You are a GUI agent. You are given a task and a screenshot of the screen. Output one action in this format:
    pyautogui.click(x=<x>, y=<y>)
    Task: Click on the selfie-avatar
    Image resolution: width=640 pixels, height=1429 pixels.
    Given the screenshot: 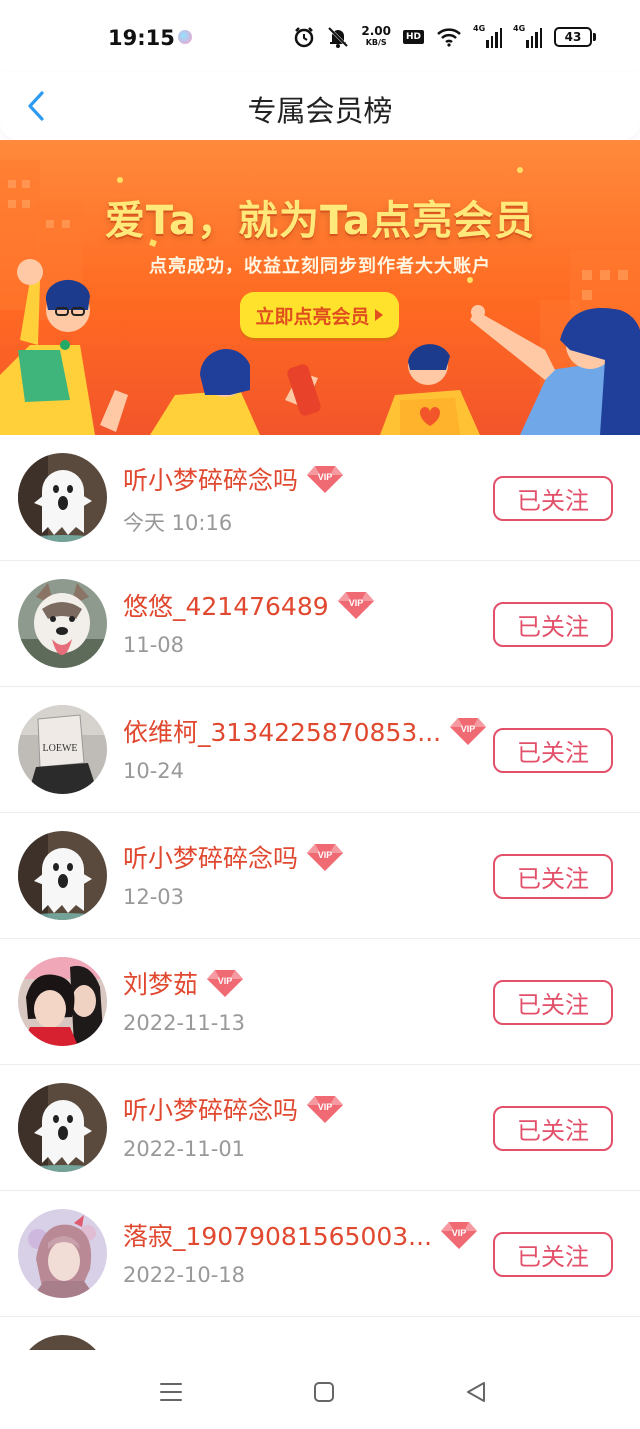 What is the action you would take?
    pyautogui.click(x=62, y=1001)
    